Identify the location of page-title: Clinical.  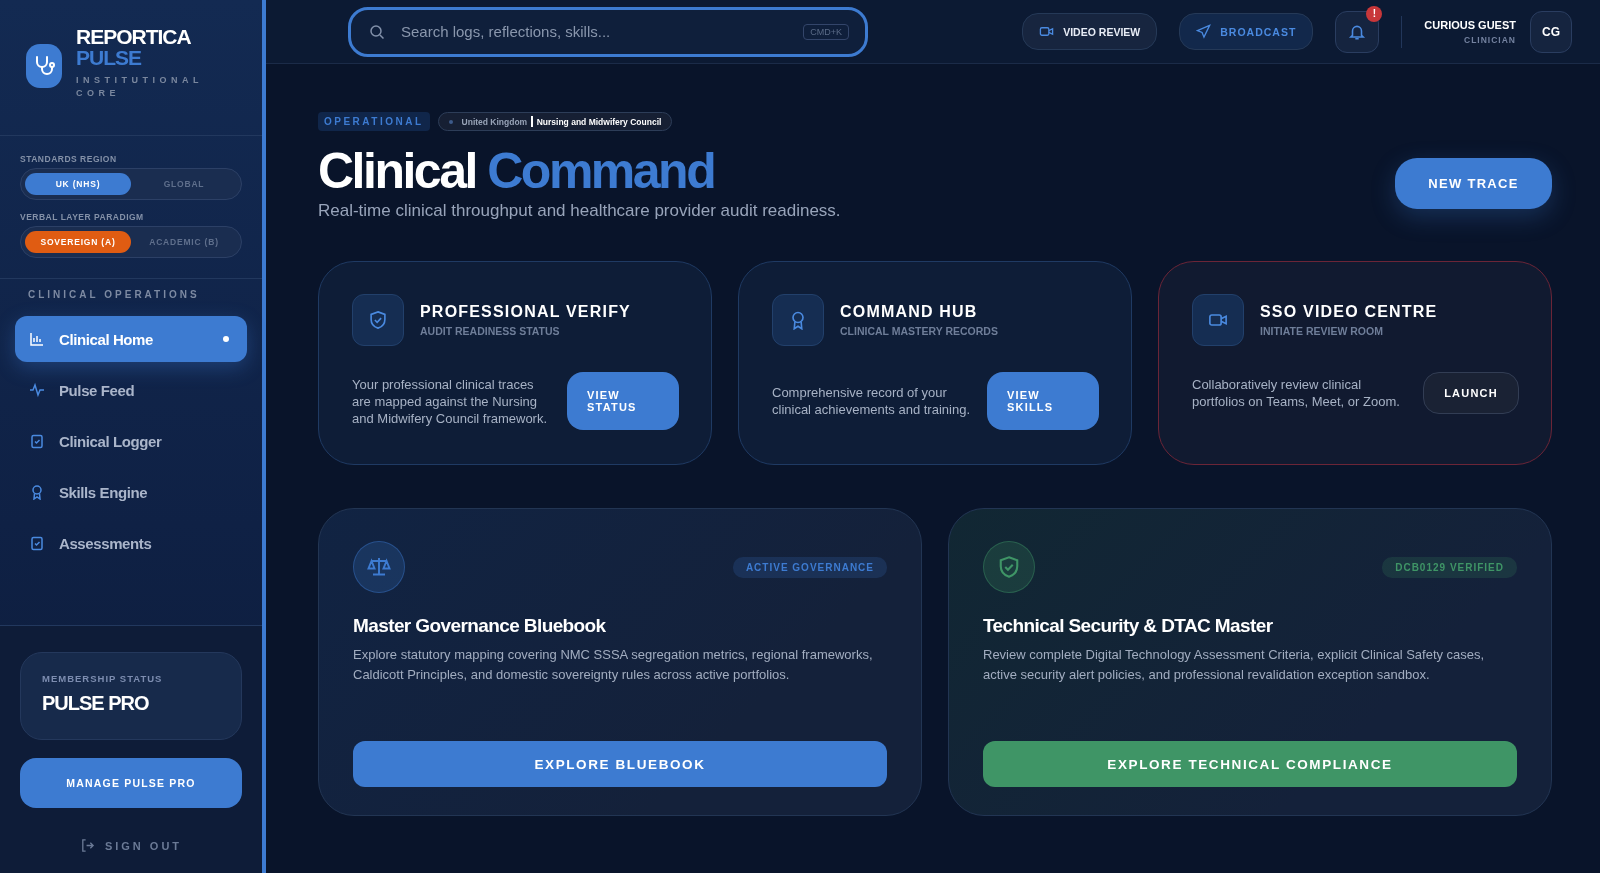
(397, 171).